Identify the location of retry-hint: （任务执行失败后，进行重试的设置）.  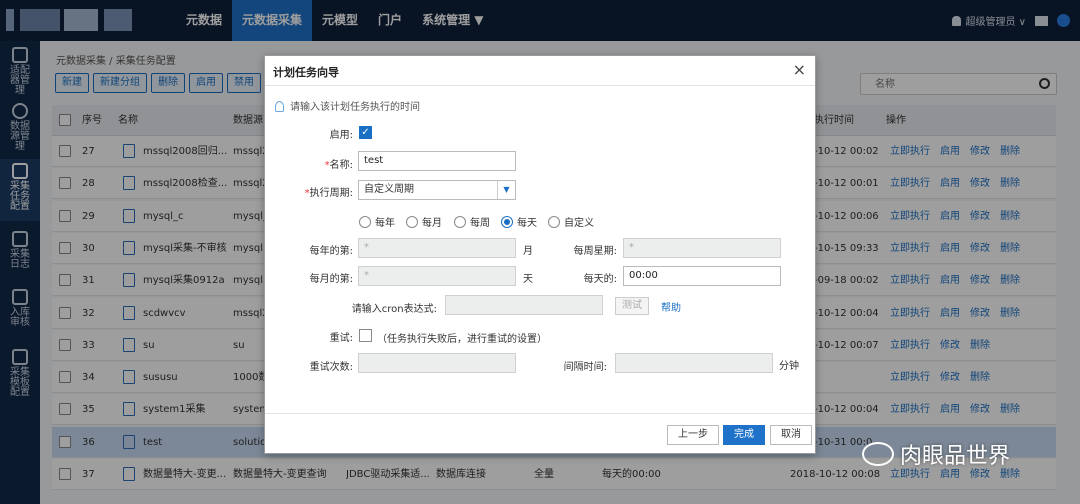
(462, 339).